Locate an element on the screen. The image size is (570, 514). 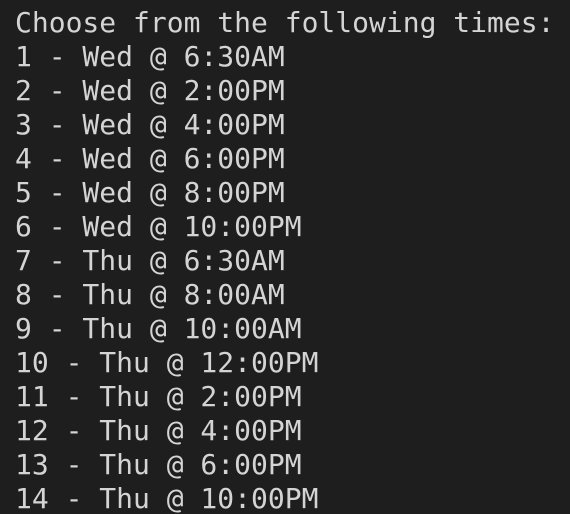
prompt-heading: Choose from the following times: is located at coordinates (285, 22).